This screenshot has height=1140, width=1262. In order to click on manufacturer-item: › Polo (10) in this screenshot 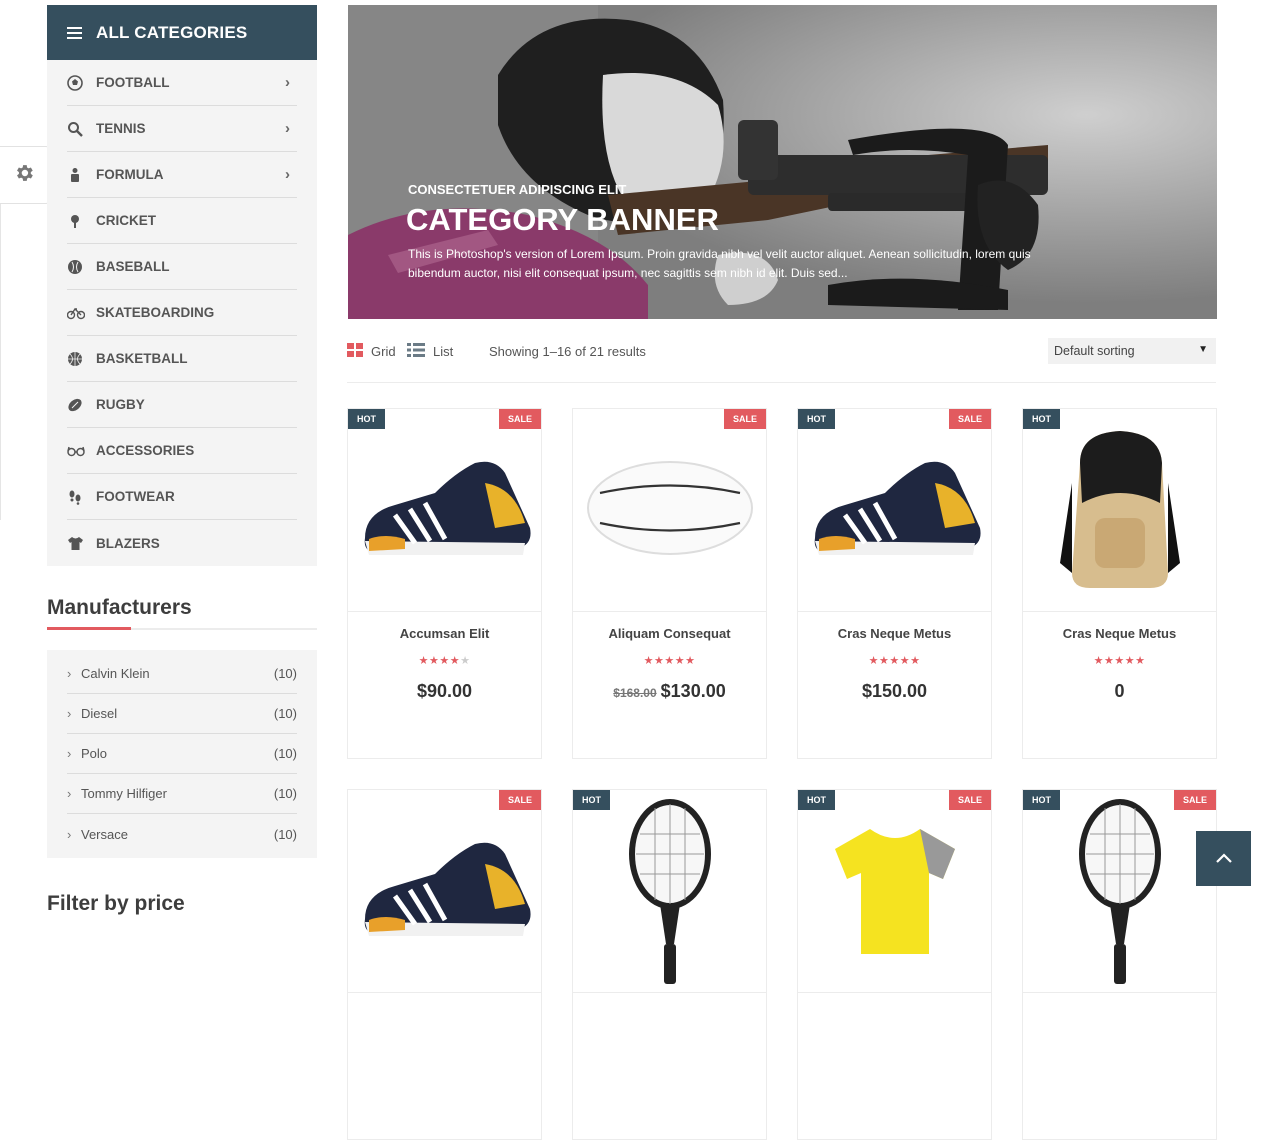, I will do `click(182, 754)`.